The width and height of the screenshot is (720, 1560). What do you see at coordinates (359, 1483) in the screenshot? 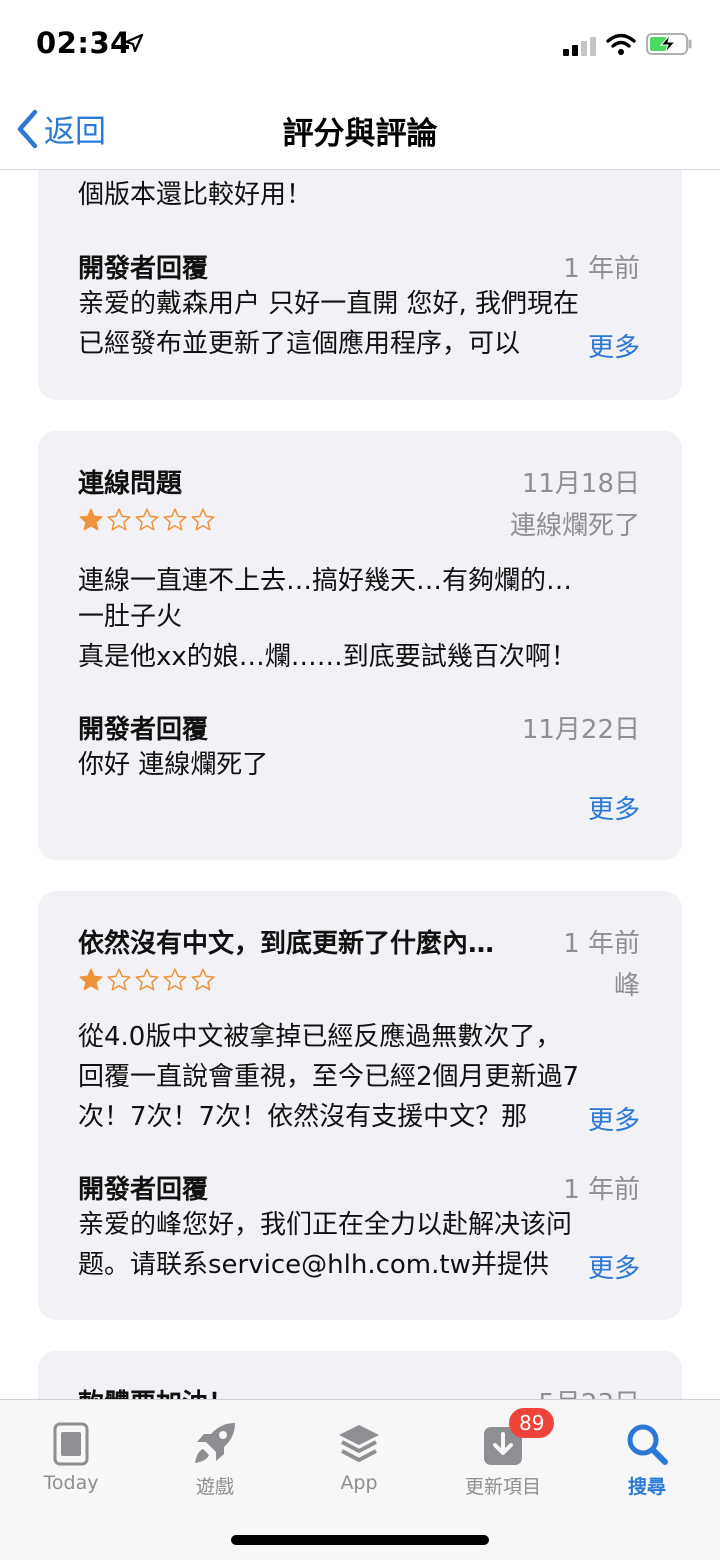
I see `tab-label: App` at bounding box center [359, 1483].